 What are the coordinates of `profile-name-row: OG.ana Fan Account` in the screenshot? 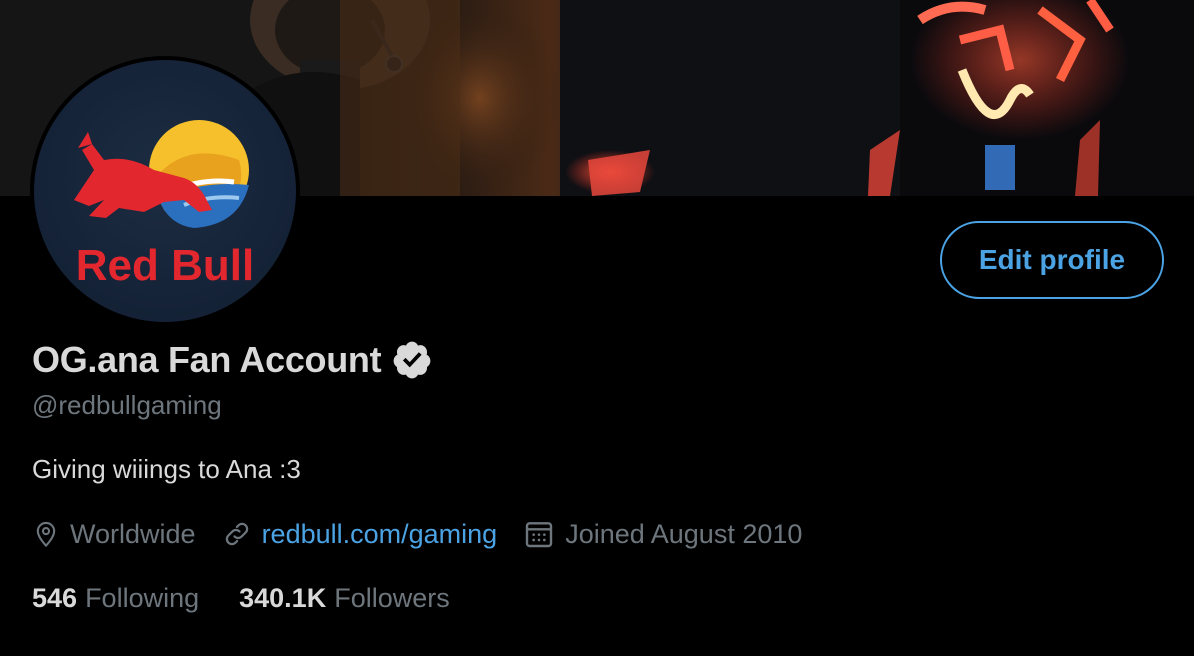 It's located at (232, 360).